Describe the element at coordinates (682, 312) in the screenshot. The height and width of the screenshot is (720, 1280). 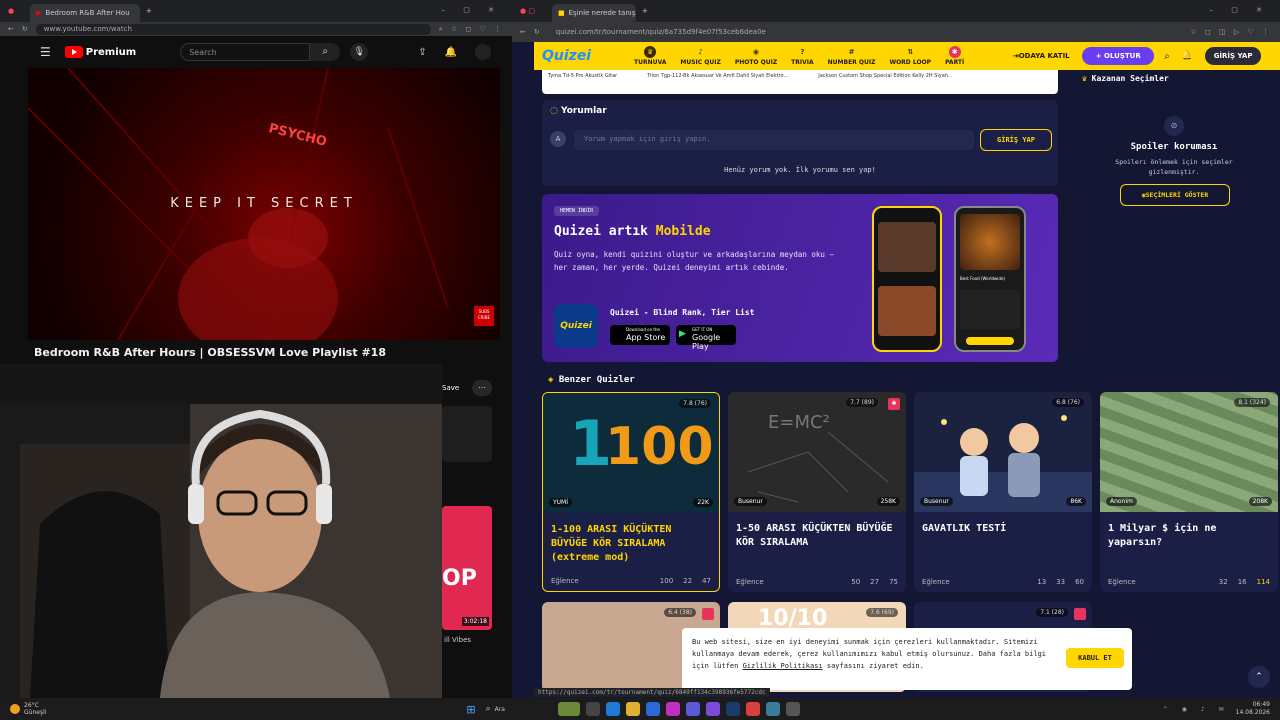
I see `app-name: Quizei - Blind Rank, Tier List` at that location.